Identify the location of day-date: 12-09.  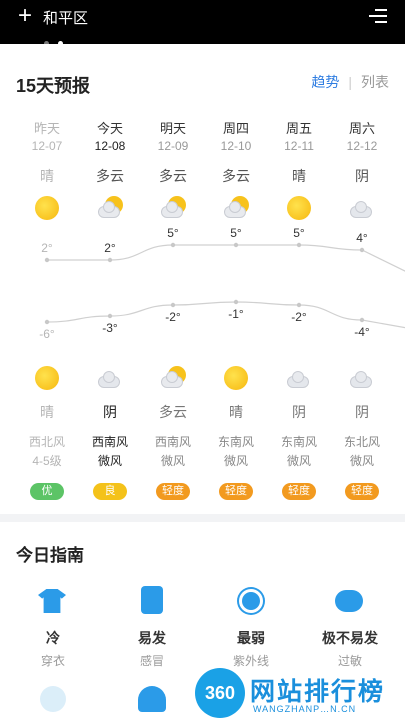
(173, 146).